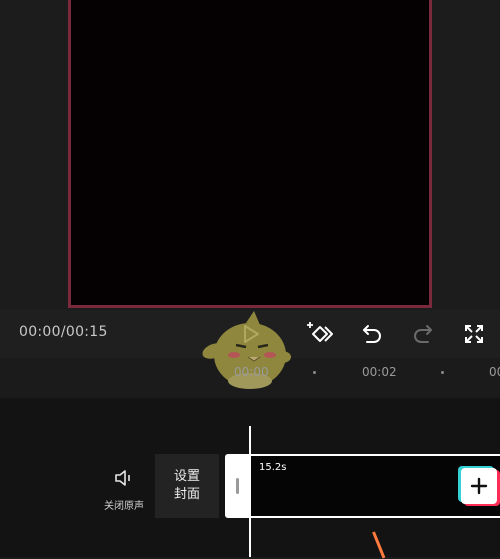 This screenshot has width=500, height=559. Describe the element at coordinates (251, 372) in the screenshot. I see `tick-label: 00:00` at that location.